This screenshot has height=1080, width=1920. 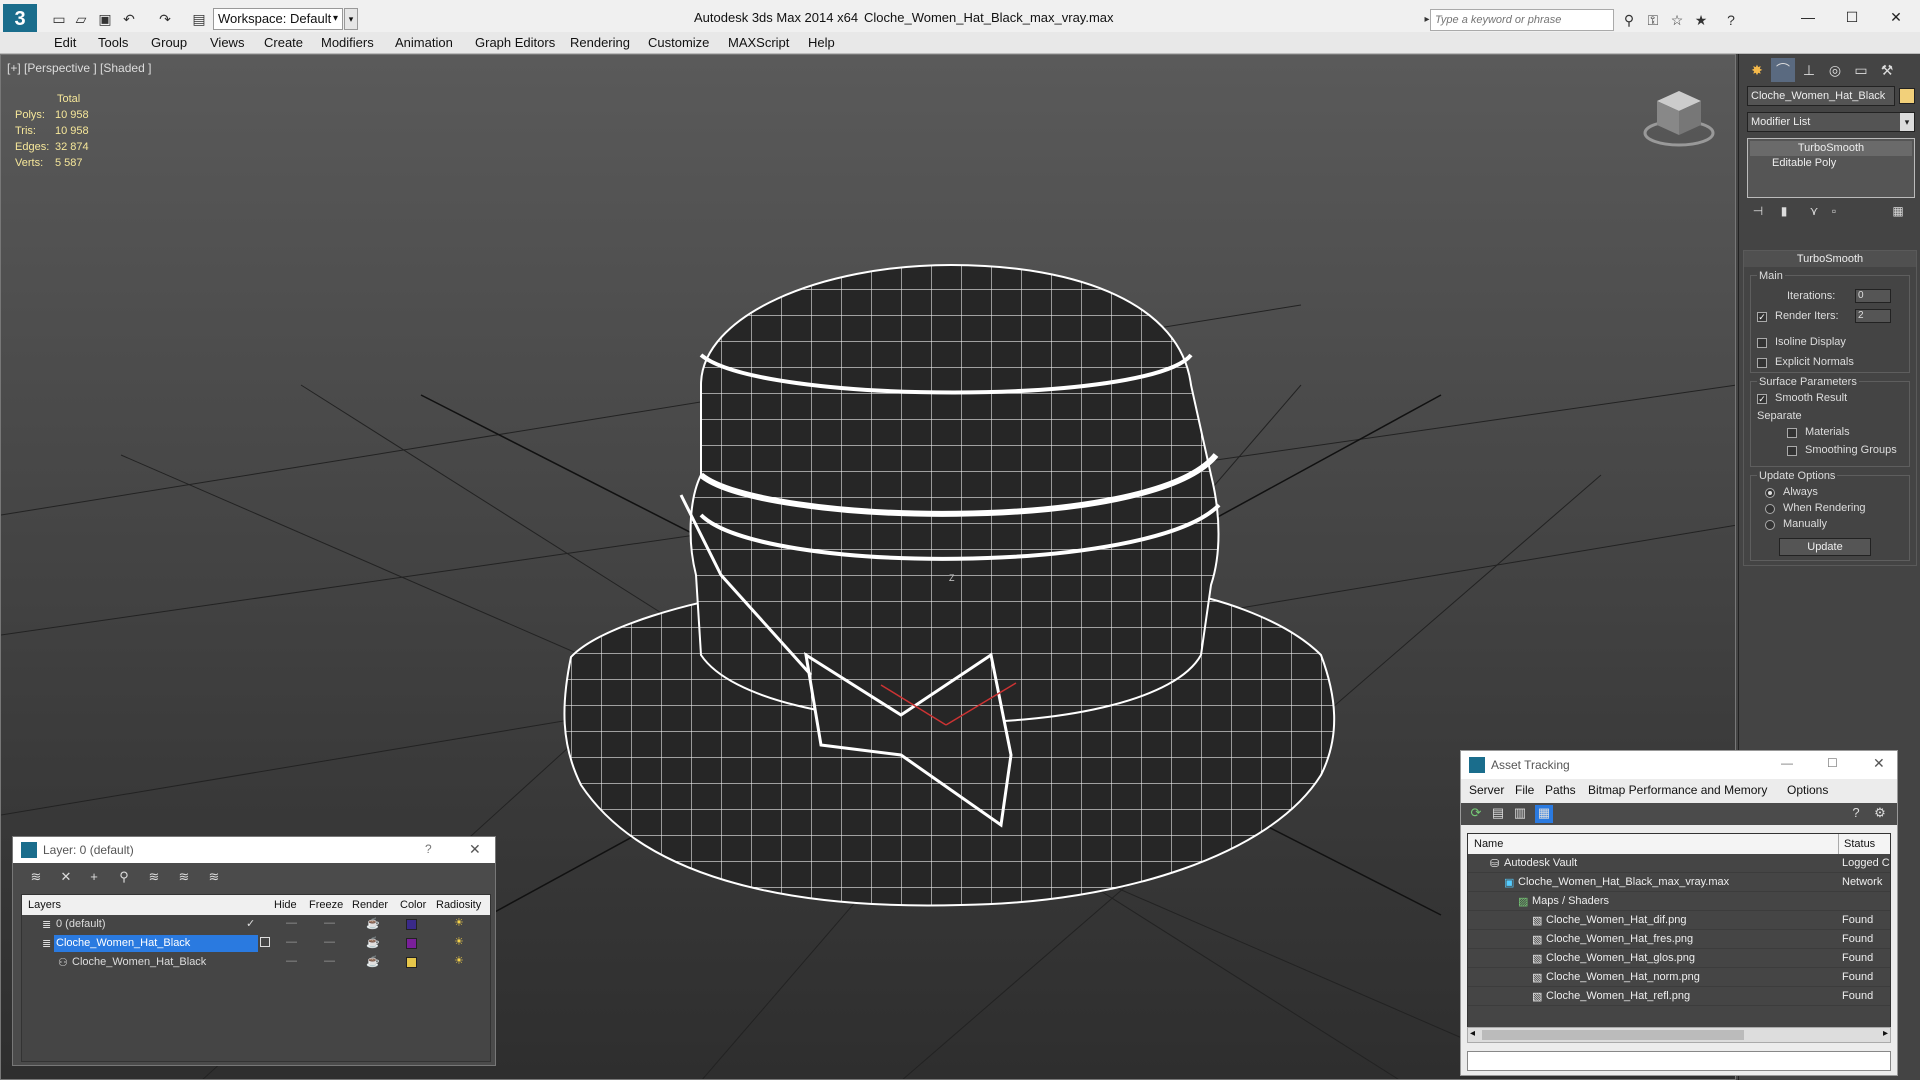 I want to click on table-view-icon: ▦, so click(x=1544, y=814).